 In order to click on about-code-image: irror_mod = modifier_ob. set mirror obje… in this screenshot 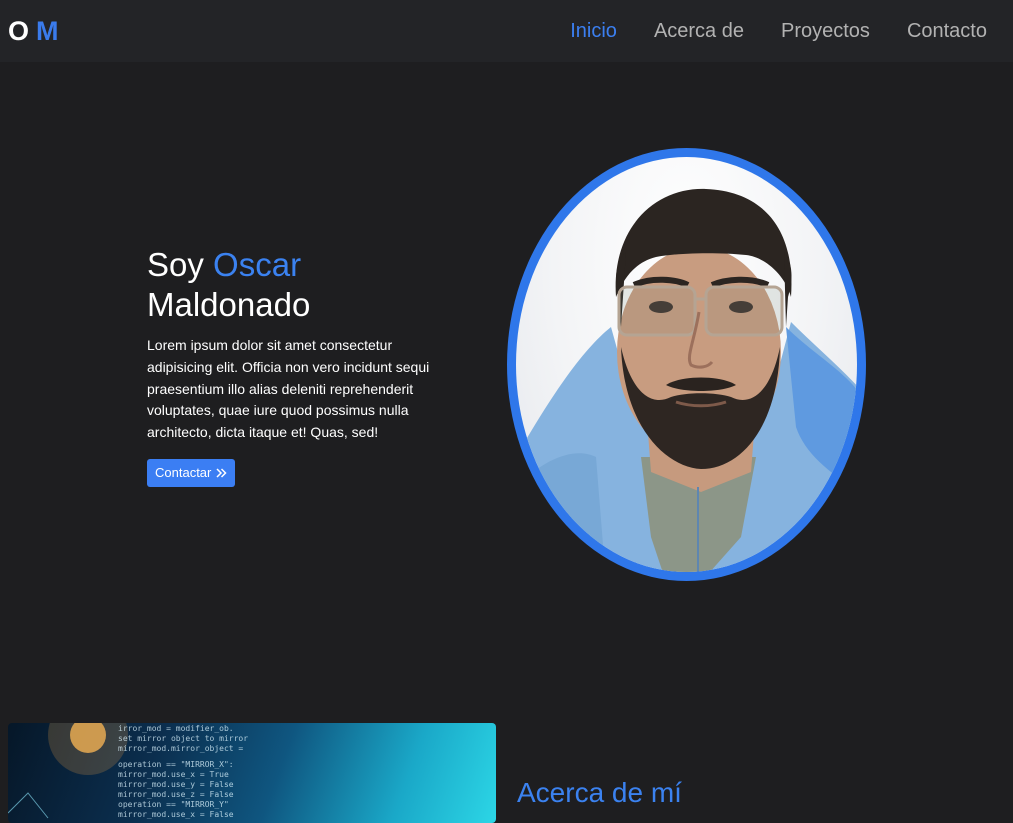, I will do `click(252, 773)`.